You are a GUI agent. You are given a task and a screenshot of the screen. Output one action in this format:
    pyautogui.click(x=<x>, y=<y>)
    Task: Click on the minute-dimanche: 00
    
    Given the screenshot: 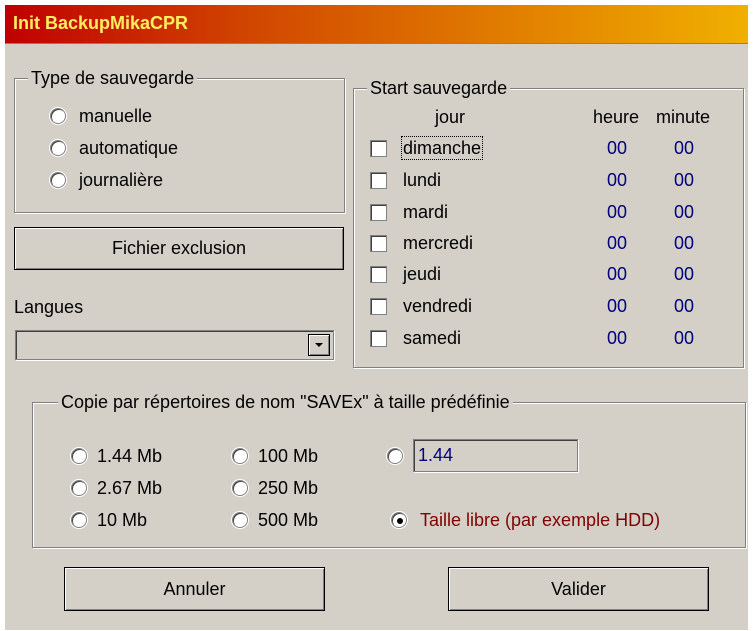 What is the action you would take?
    pyautogui.click(x=684, y=148)
    